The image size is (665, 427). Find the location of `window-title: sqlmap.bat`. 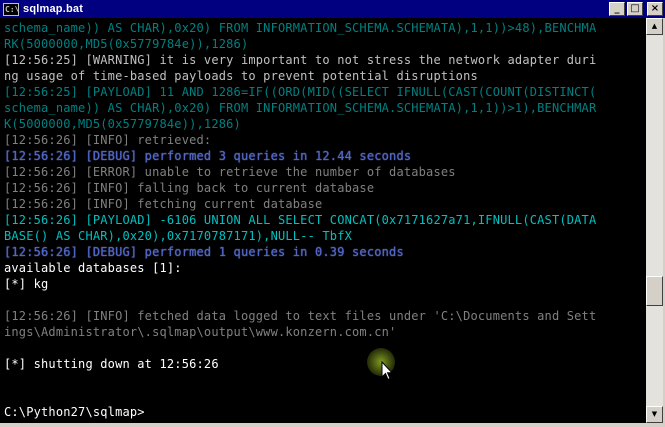

window-title: sqlmap.bat is located at coordinates (53, 9).